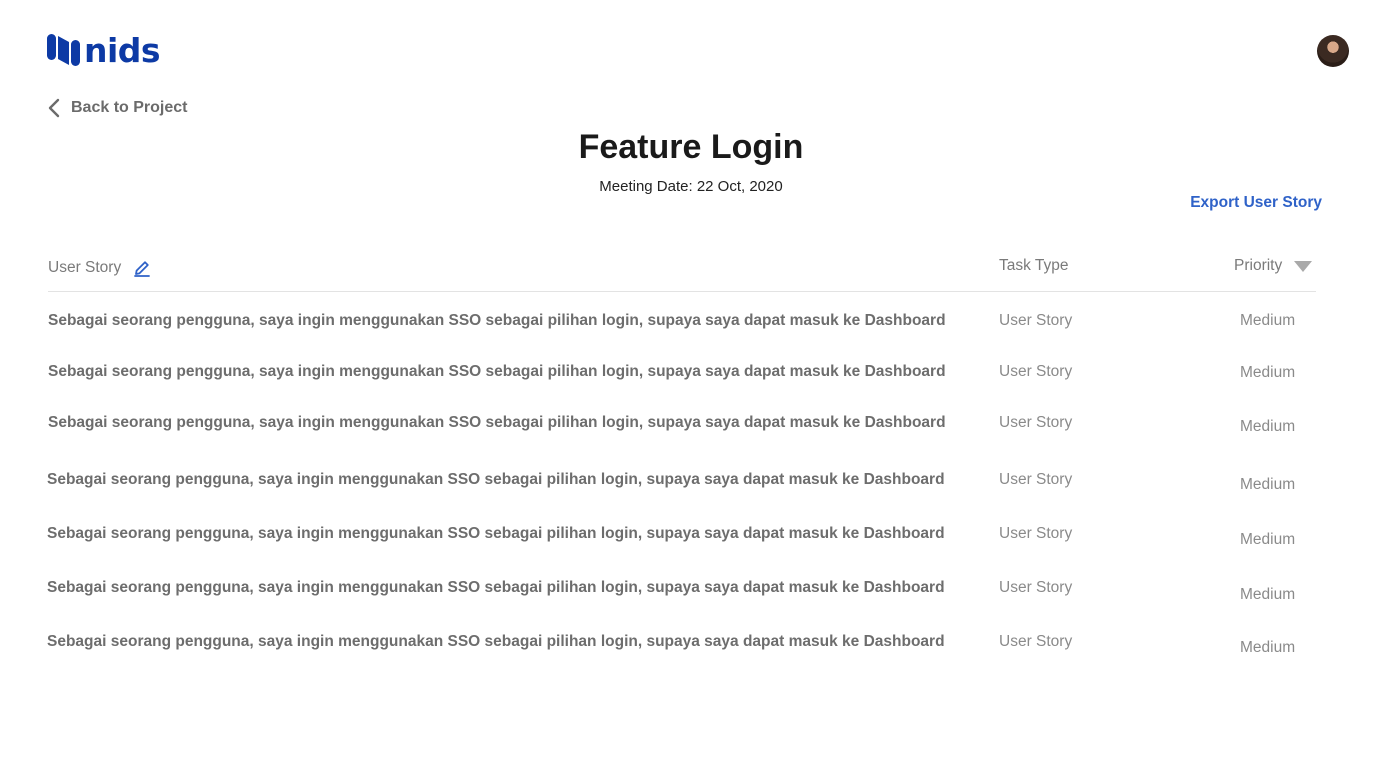  I want to click on page-title: Feature Login, so click(691, 147).